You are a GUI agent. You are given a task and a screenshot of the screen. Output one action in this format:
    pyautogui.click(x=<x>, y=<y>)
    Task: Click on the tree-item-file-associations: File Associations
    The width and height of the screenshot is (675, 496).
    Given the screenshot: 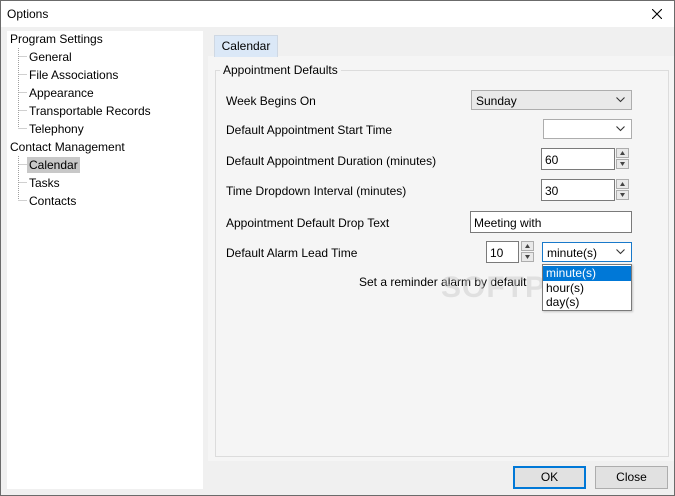 What is the action you would take?
    pyautogui.click(x=73, y=75)
    